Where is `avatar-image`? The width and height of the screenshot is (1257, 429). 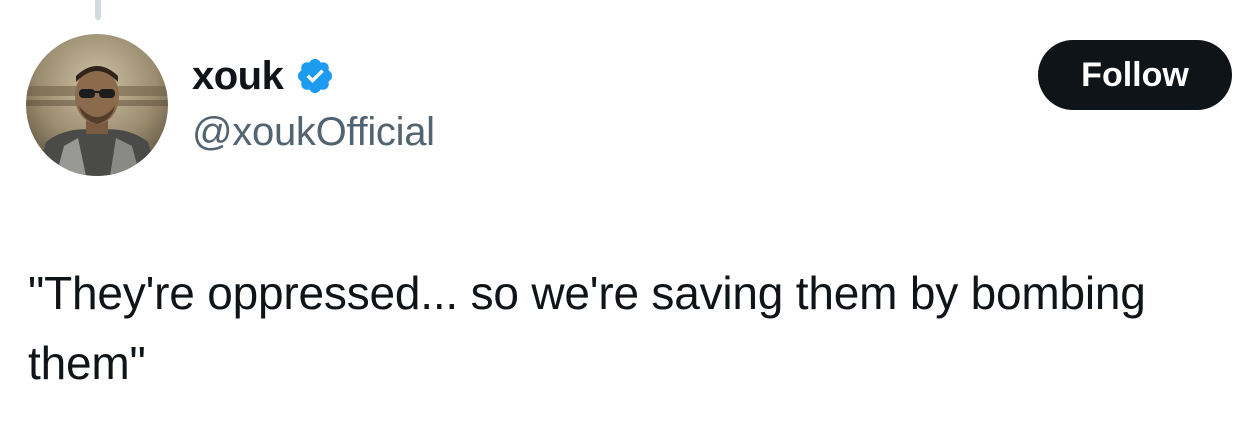
avatar-image is located at coordinates (97, 105).